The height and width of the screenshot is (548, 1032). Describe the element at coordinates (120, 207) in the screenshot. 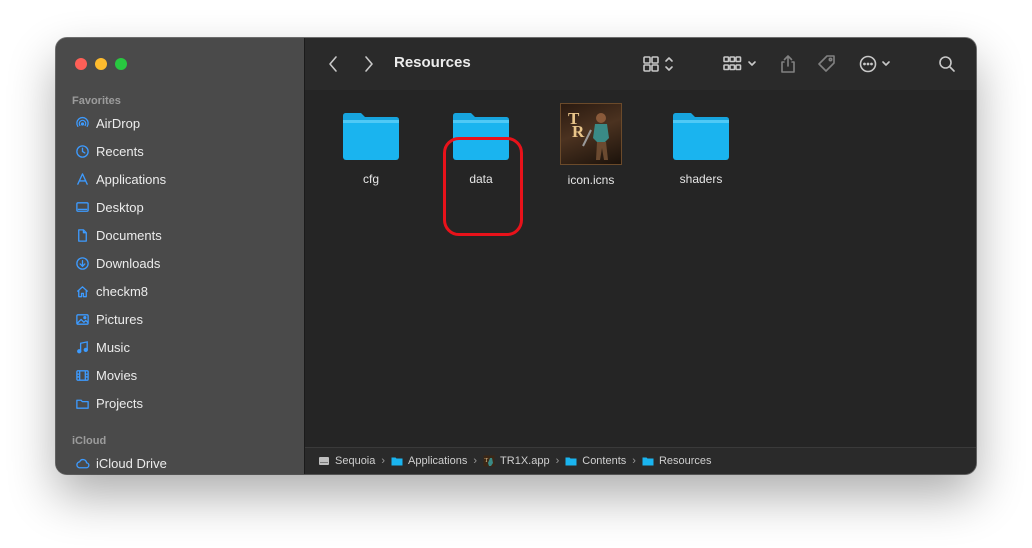

I see `sidebar-item-label: Desktop` at that location.